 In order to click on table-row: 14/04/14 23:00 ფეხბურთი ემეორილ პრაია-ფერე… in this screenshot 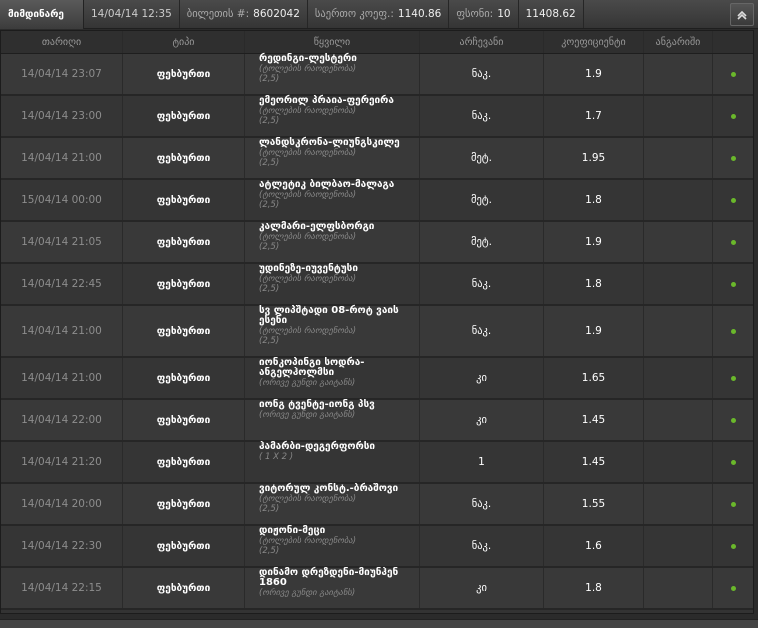, I will do `click(377, 117)`.